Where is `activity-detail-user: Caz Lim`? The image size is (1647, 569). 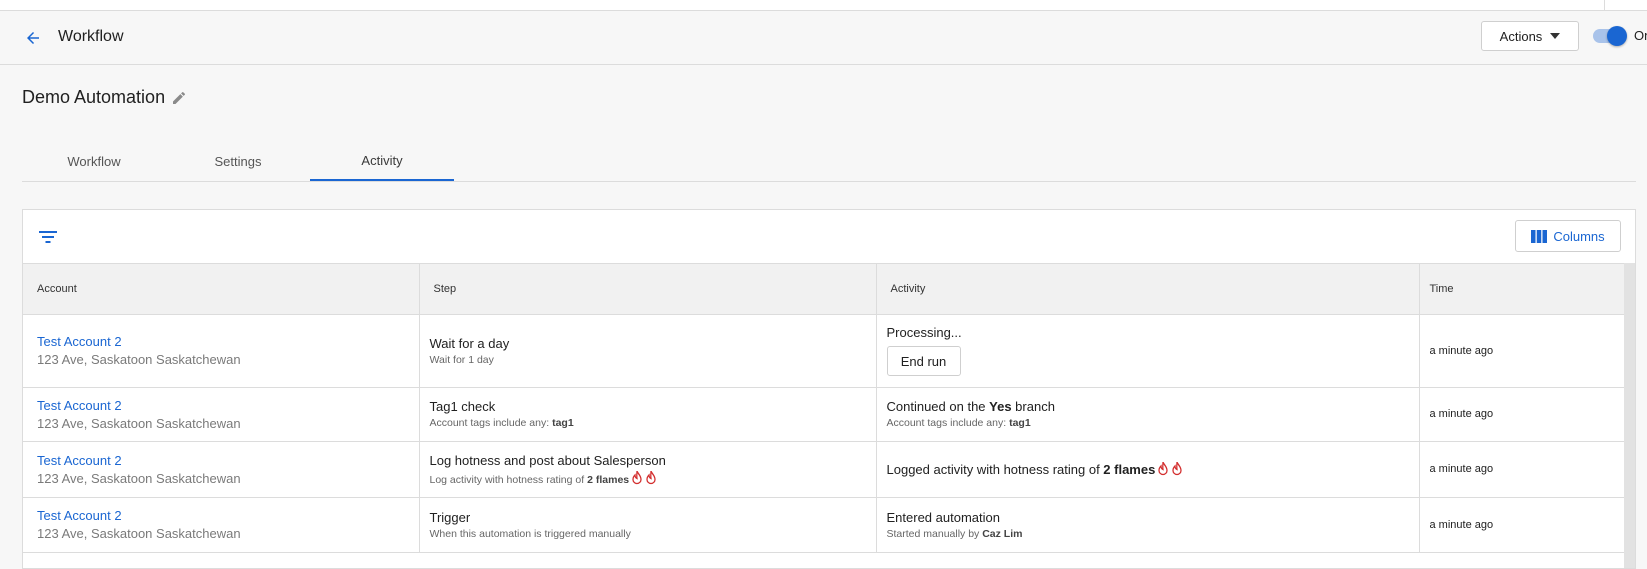 activity-detail-user: Caz Lim is located at coordinates (1002, 533).